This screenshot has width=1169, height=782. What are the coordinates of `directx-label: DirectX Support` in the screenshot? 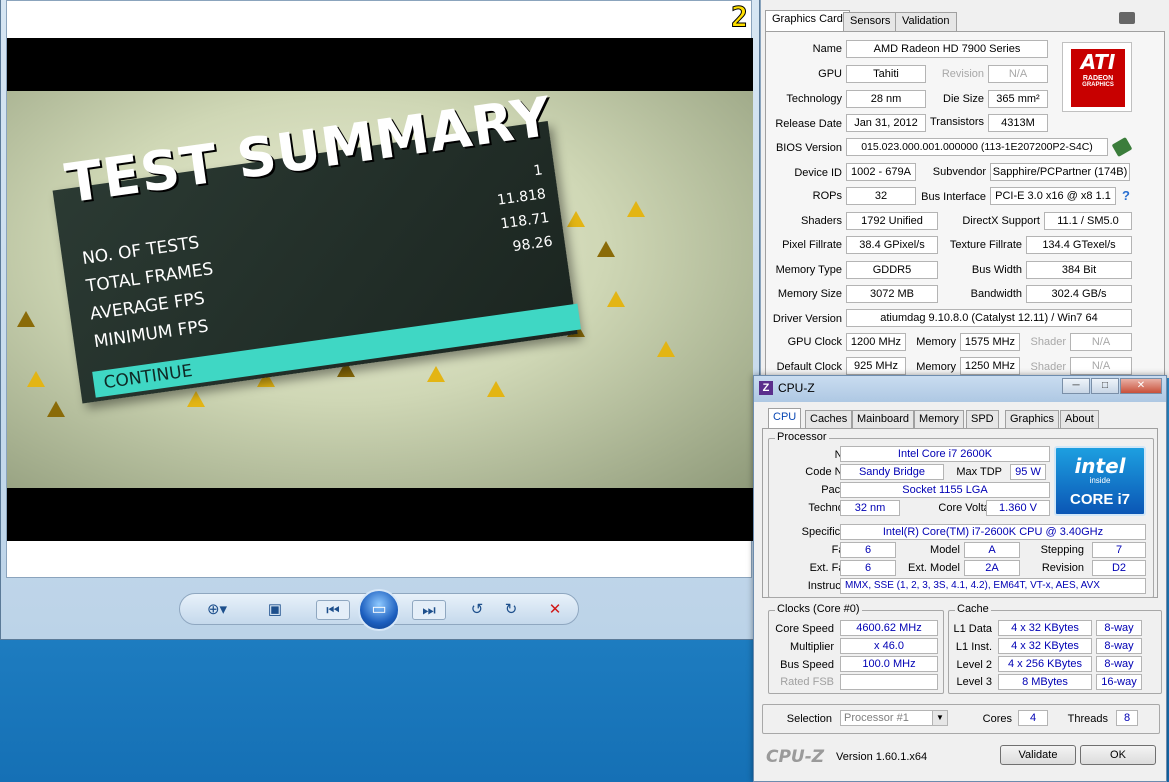 It's located at (1001, 221).